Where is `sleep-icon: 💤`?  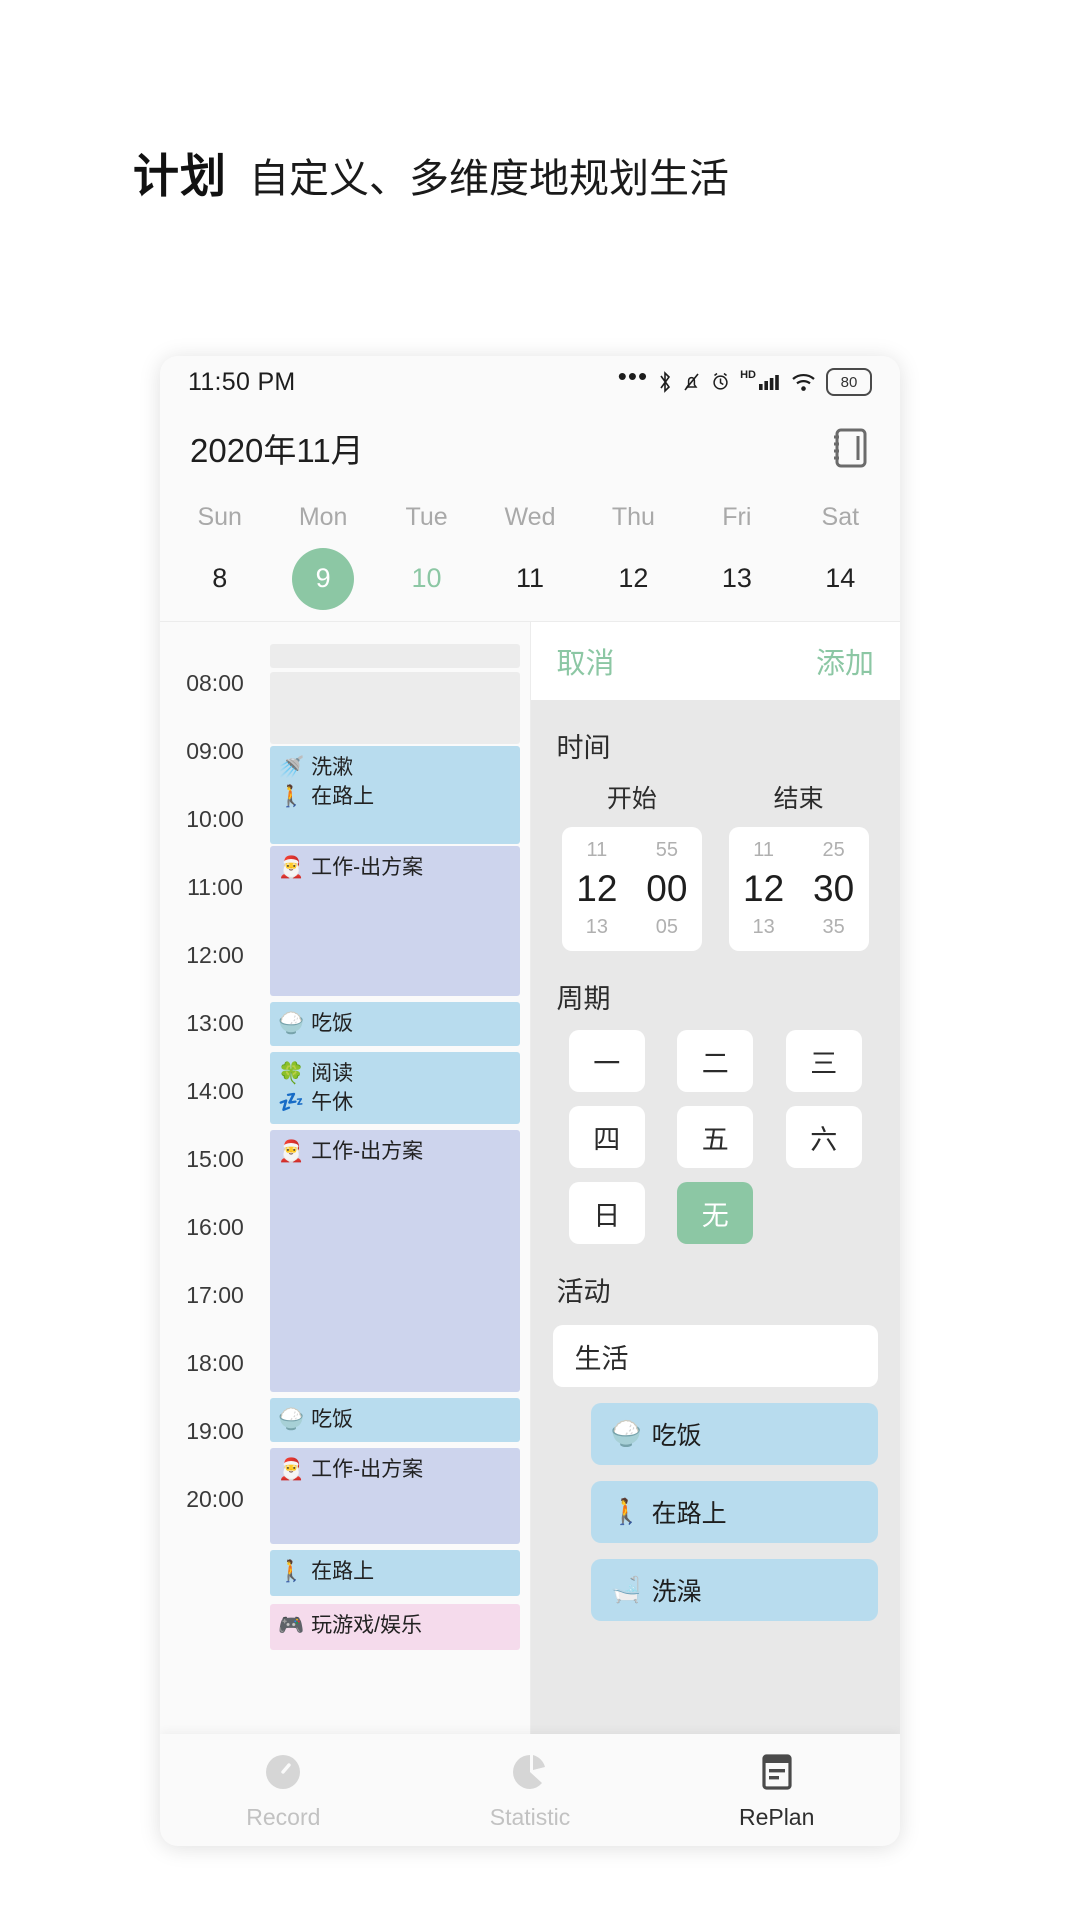 sleep-icon: 💤 is located at coordinates (291, 1102).